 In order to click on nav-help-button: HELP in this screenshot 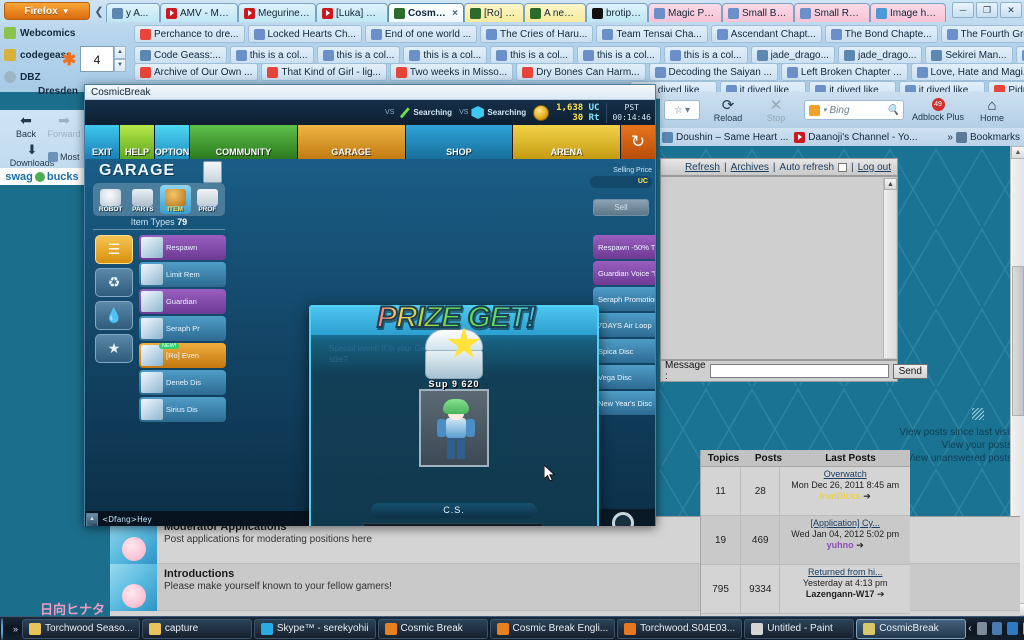, I will do `click(137, 142)`.